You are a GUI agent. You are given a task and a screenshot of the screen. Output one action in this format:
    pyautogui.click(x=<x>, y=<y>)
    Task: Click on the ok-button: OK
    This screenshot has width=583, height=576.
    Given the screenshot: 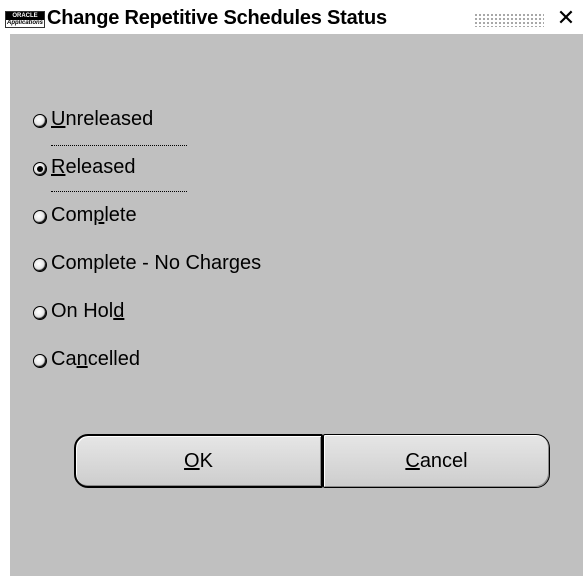 What is the action you would take?
    pyautogui.click(x=198, y=461)
    